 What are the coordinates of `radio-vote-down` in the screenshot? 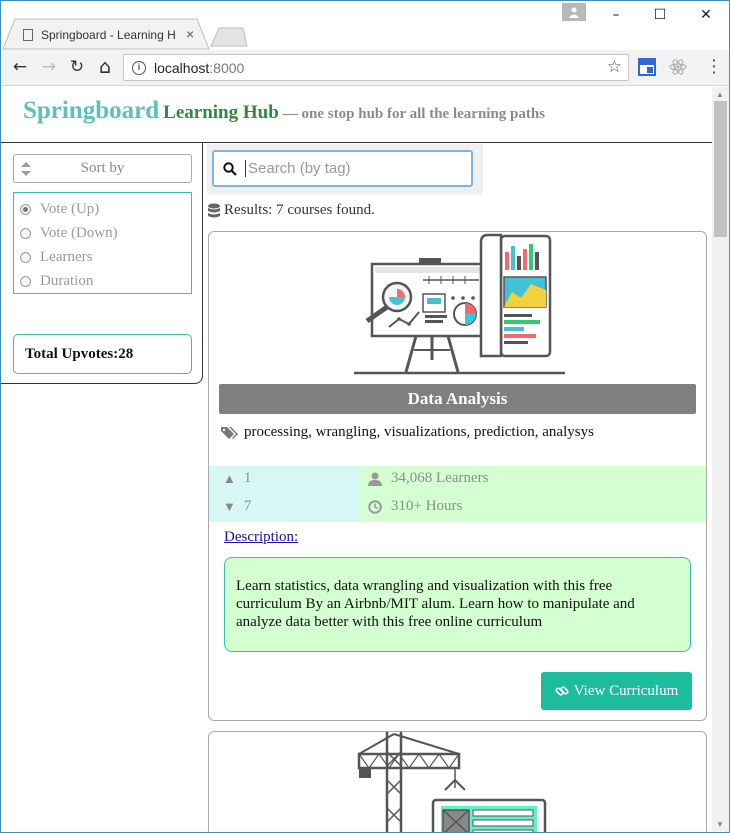 It's located at (25, 233).